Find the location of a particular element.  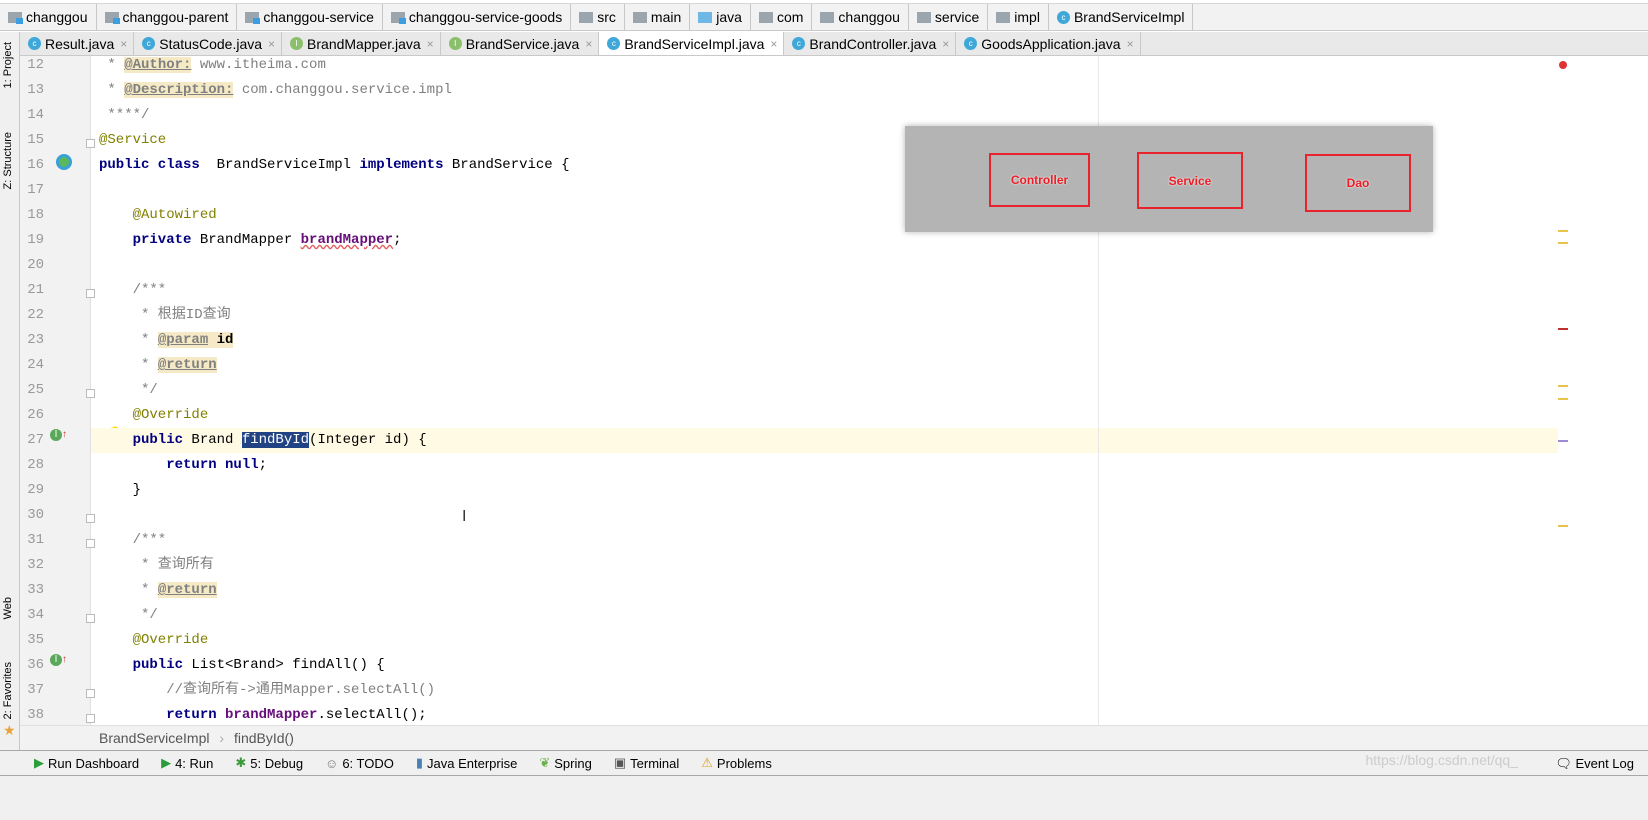

code-token: } is located at coordinates (120, 490).